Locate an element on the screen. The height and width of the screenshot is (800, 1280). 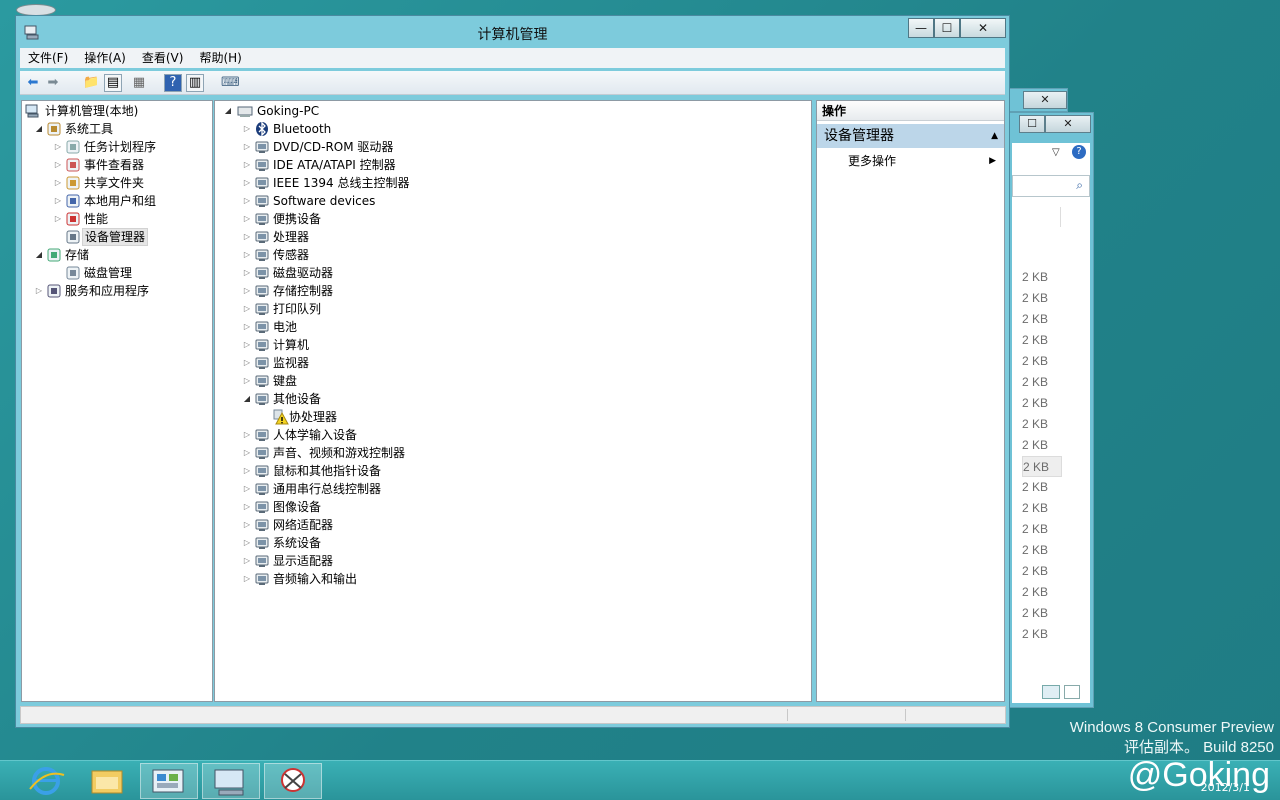
device-category: ▷ 系统设备 is located at coordinates (402, 543).